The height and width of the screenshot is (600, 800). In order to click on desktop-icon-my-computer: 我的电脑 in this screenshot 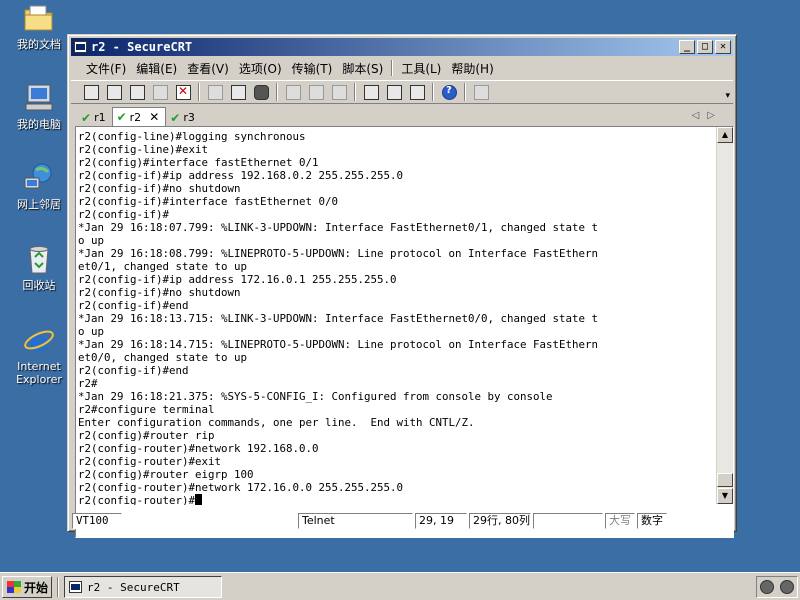, I will do `click(39, 106)`.